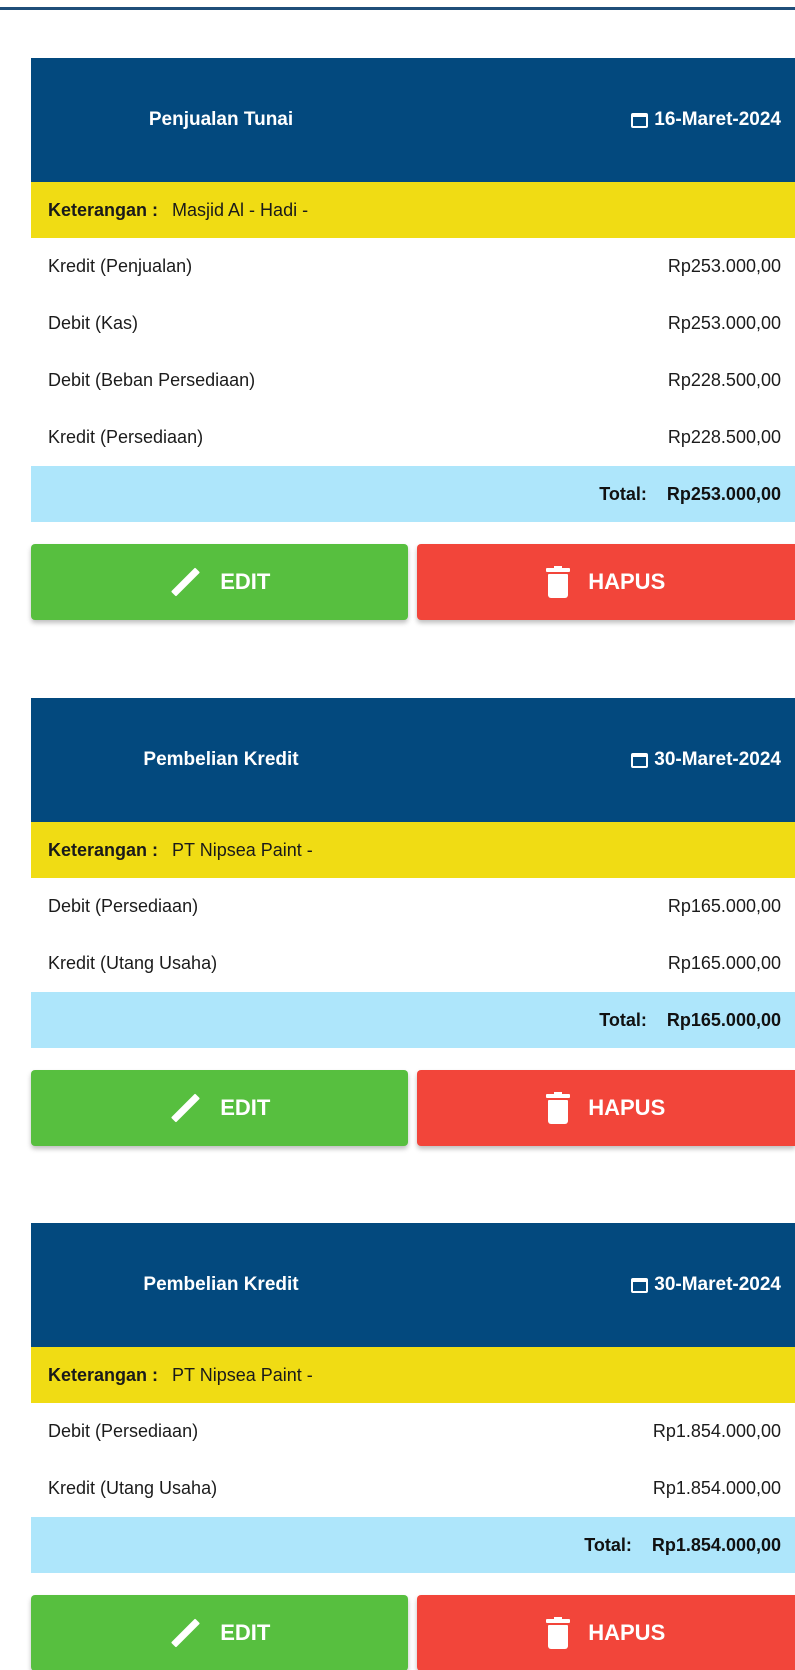  Describe the element at coordinates (413, 1545) in the screenshot. I see `total-bar: Total: Rp1.854.000,00` at that location.